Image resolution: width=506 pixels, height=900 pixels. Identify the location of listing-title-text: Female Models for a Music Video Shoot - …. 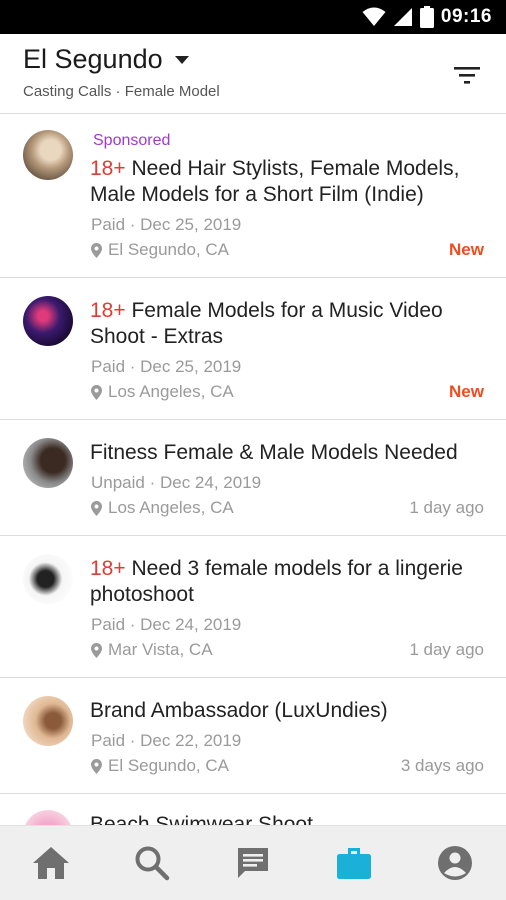
(266, 323).